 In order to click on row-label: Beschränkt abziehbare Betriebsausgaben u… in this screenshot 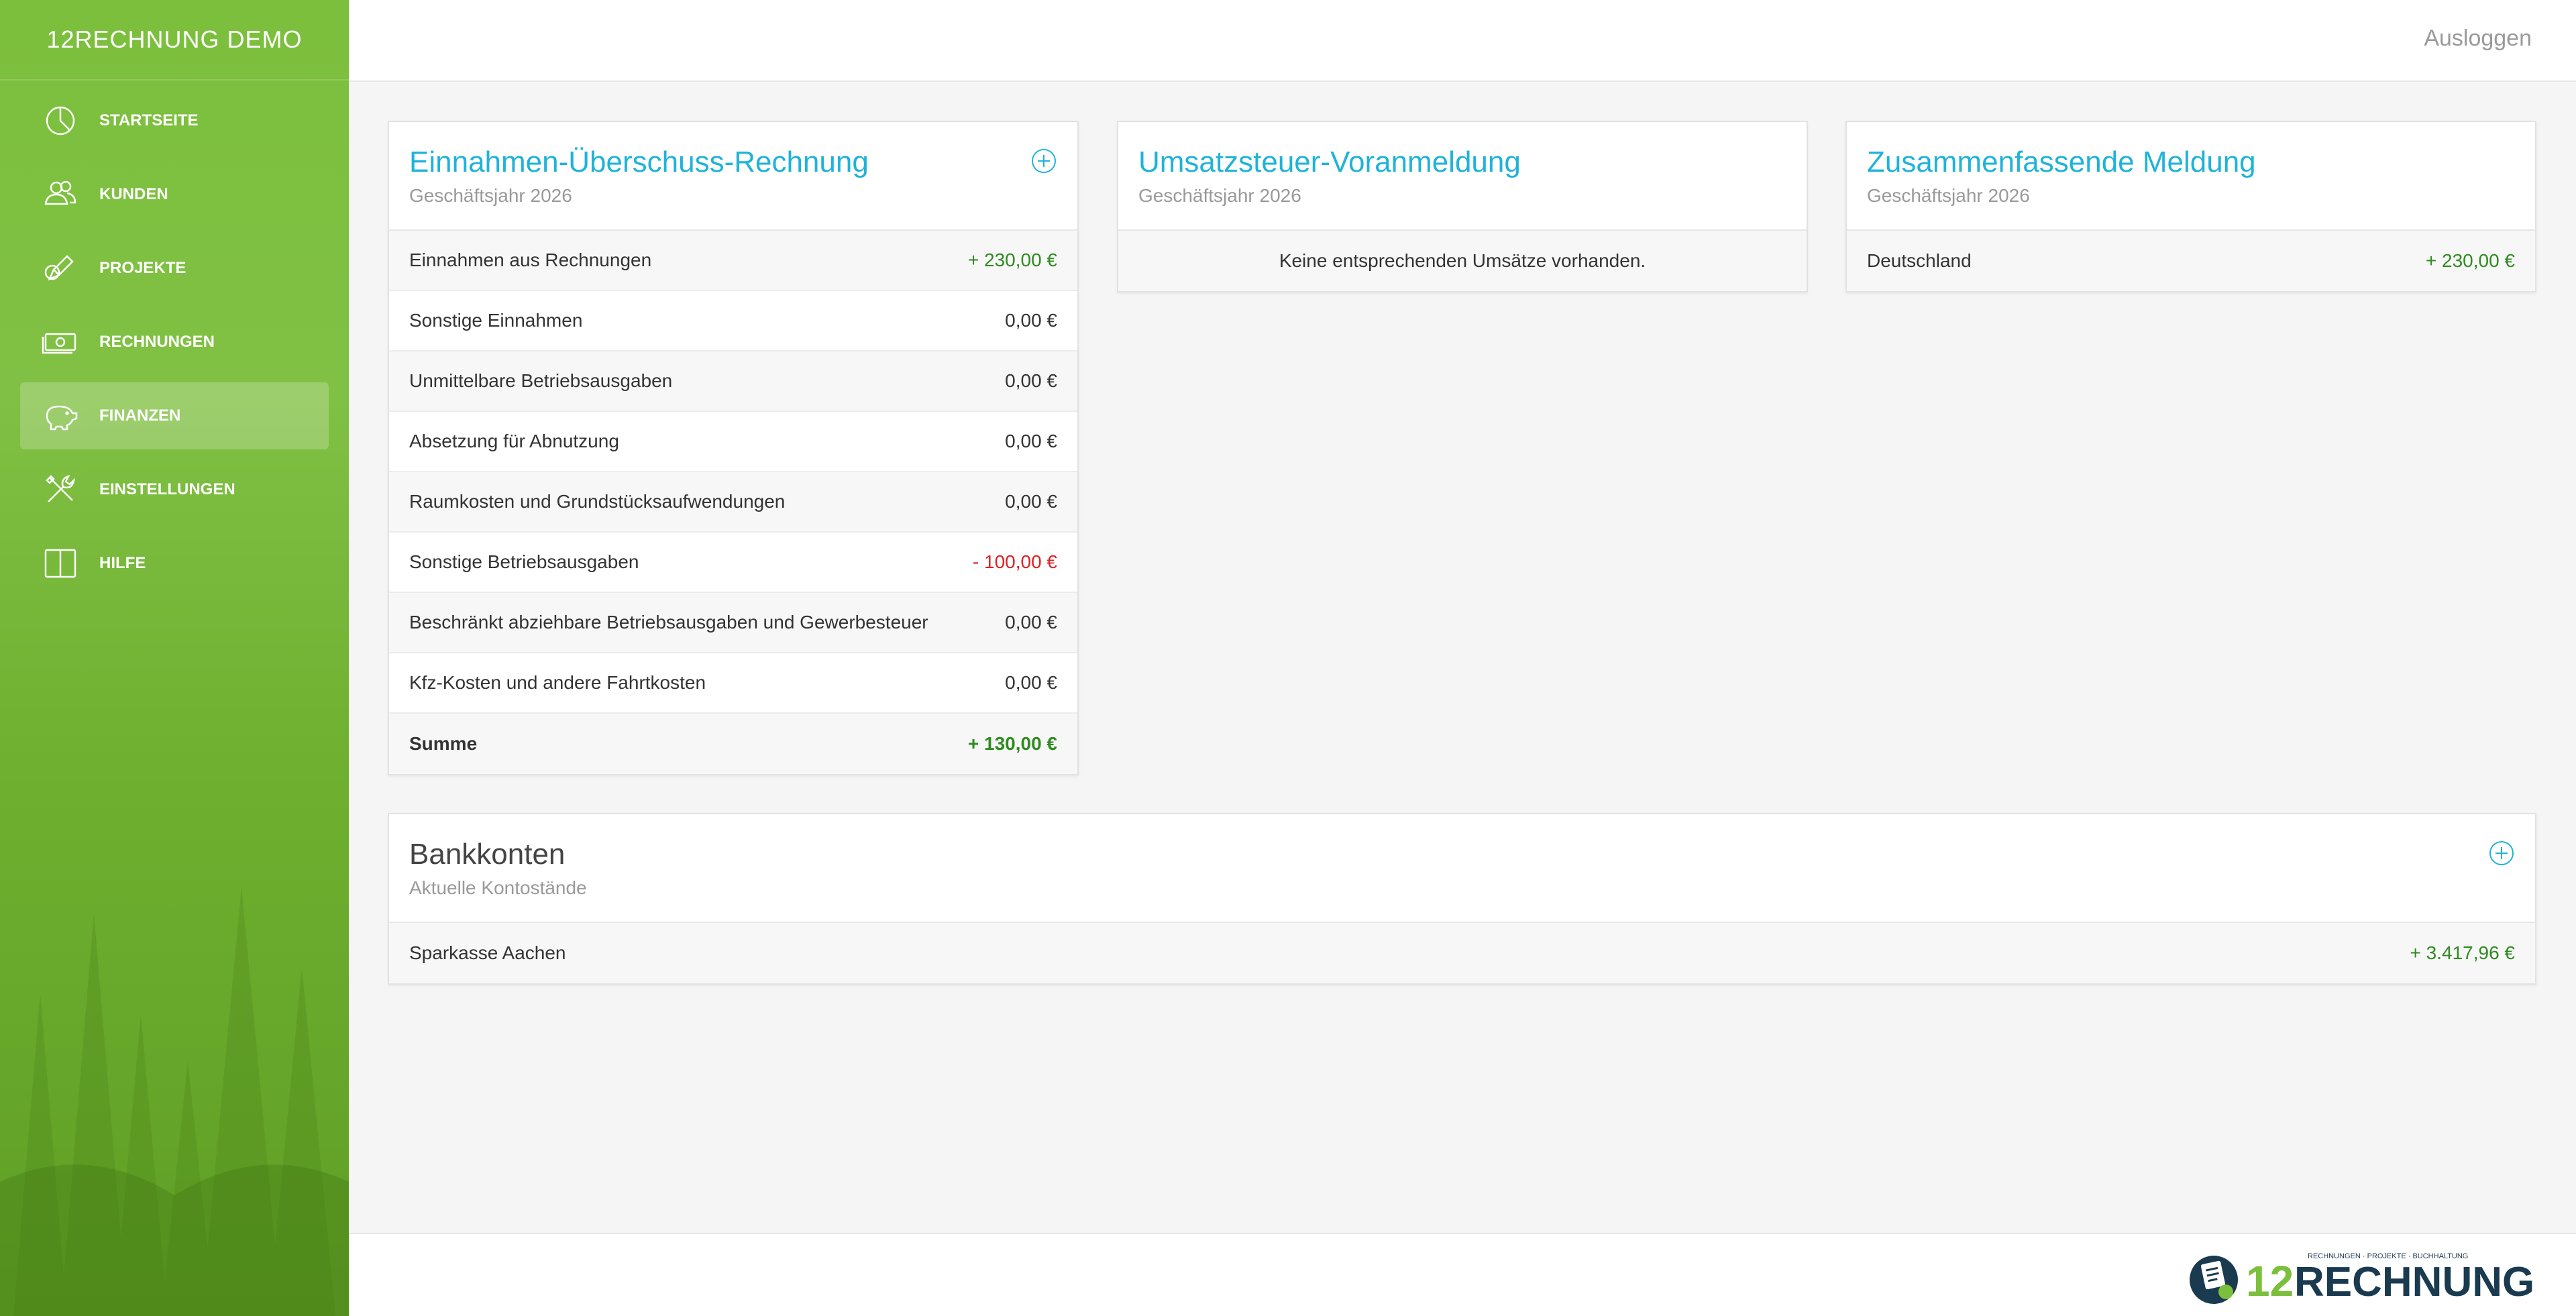, I will do `click(668, 622)`.